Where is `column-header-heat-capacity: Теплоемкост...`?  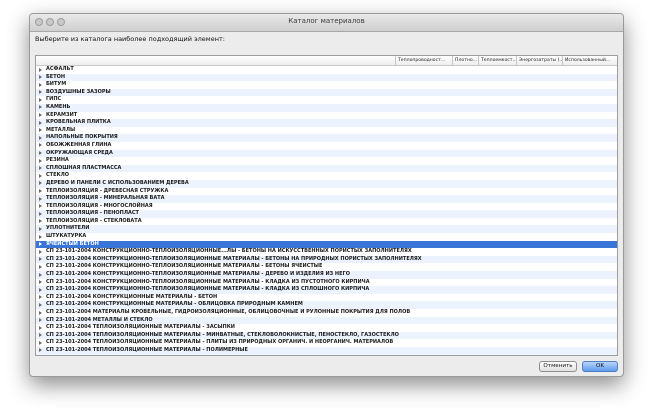
column-header-heat-capacity: Теплоемкост... is located at coordinates (497, 60).